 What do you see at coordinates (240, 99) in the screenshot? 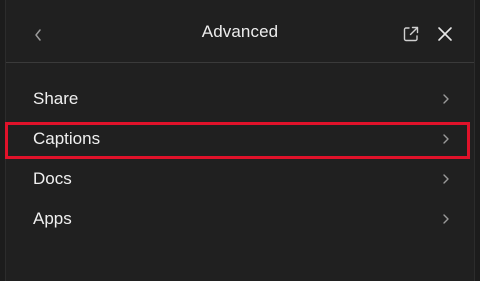
I see `menu-item-share: Share` at bounding box center [240, 99].